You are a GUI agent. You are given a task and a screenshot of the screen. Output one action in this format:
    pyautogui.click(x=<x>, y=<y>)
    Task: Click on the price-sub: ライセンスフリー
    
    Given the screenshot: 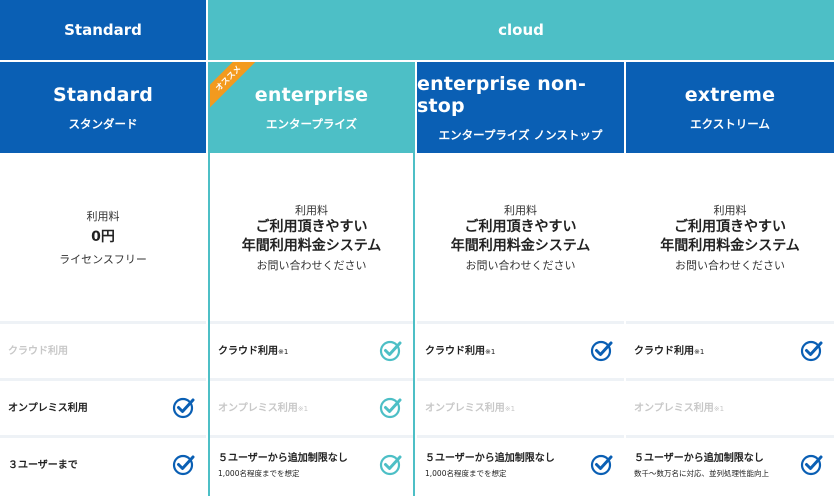 What is the action you would take?
    pyautogui.click(x=103, y=259)
    